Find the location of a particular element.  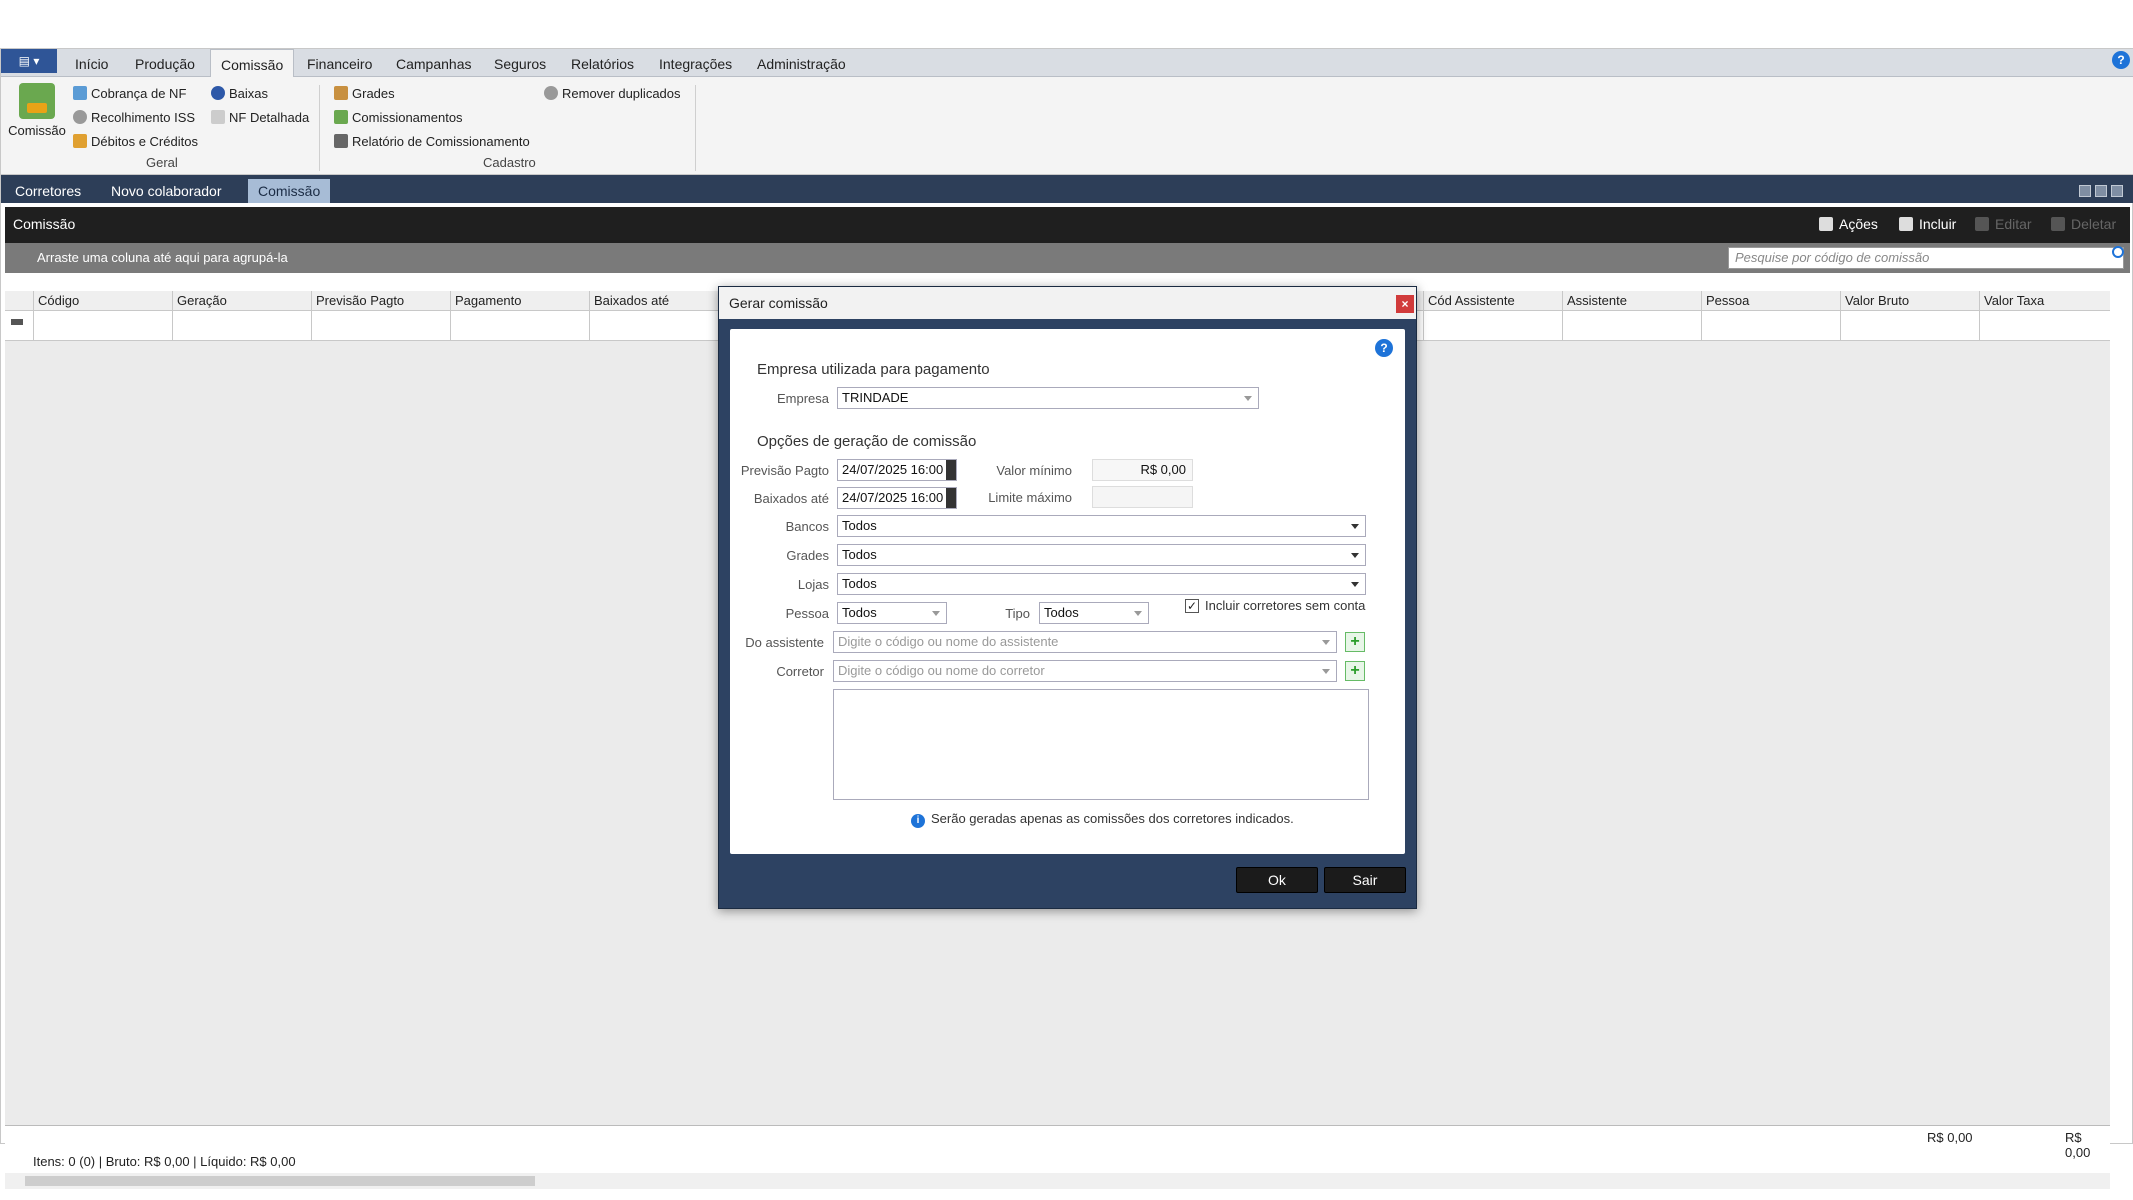

search-icon is located at coordinates (2118, 252).